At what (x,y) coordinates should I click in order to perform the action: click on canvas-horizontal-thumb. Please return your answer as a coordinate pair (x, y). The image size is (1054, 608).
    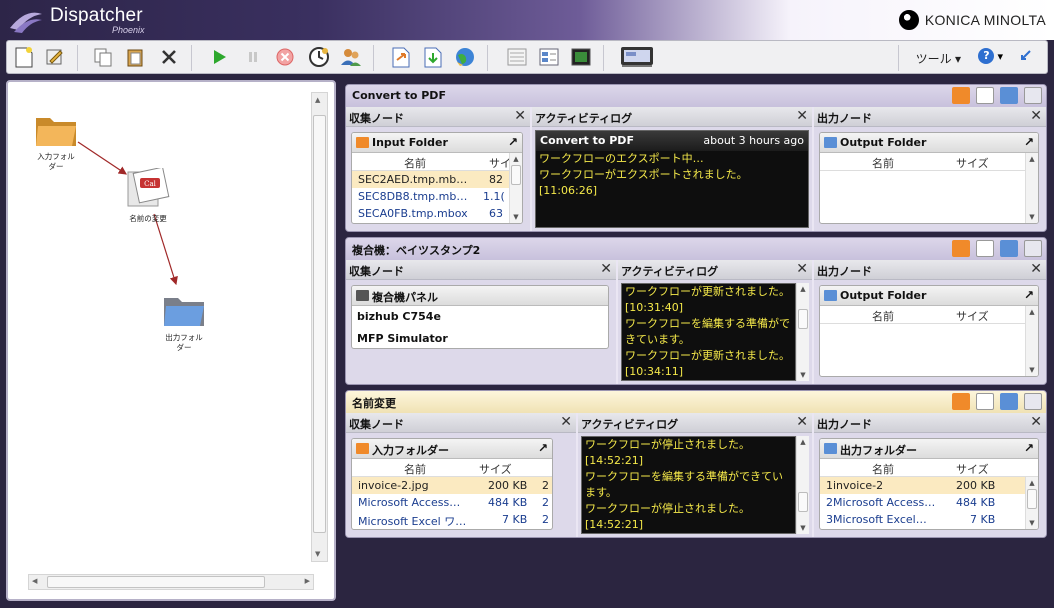
    Looking at the image, I should click on (156, 582).